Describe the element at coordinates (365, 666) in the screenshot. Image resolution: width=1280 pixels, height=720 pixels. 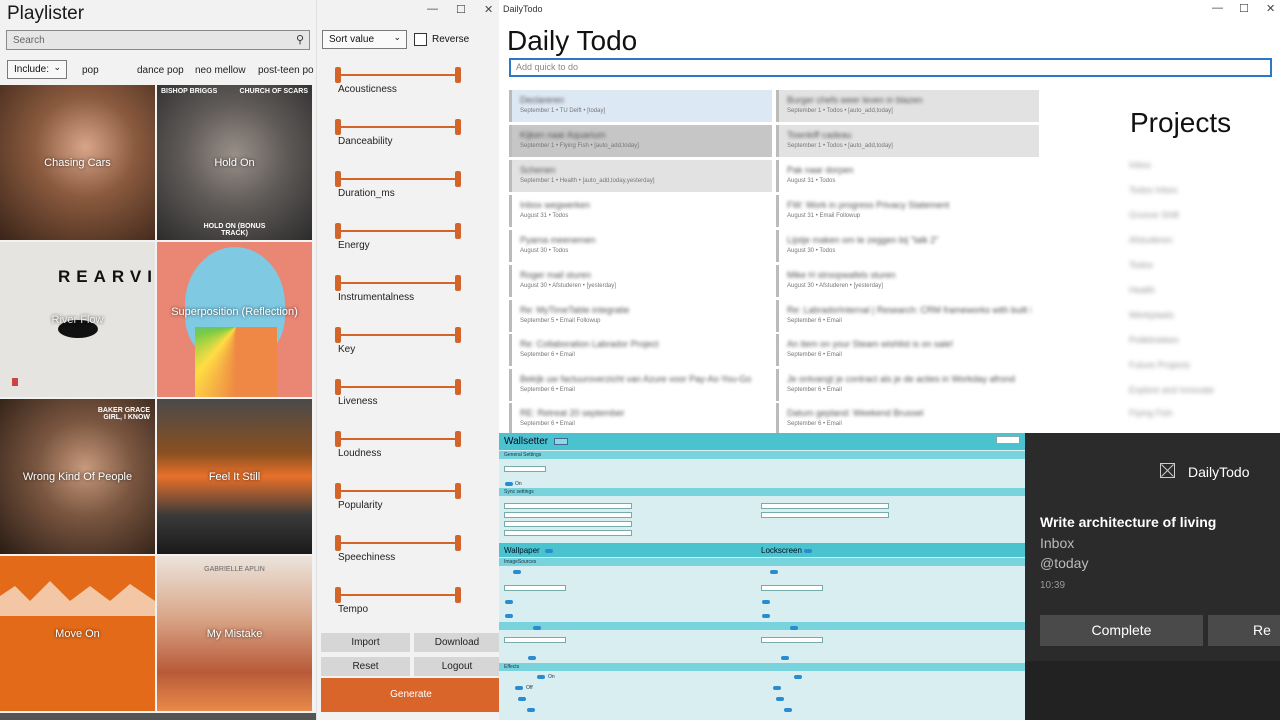
I see `reset-button: Reset` at that location.